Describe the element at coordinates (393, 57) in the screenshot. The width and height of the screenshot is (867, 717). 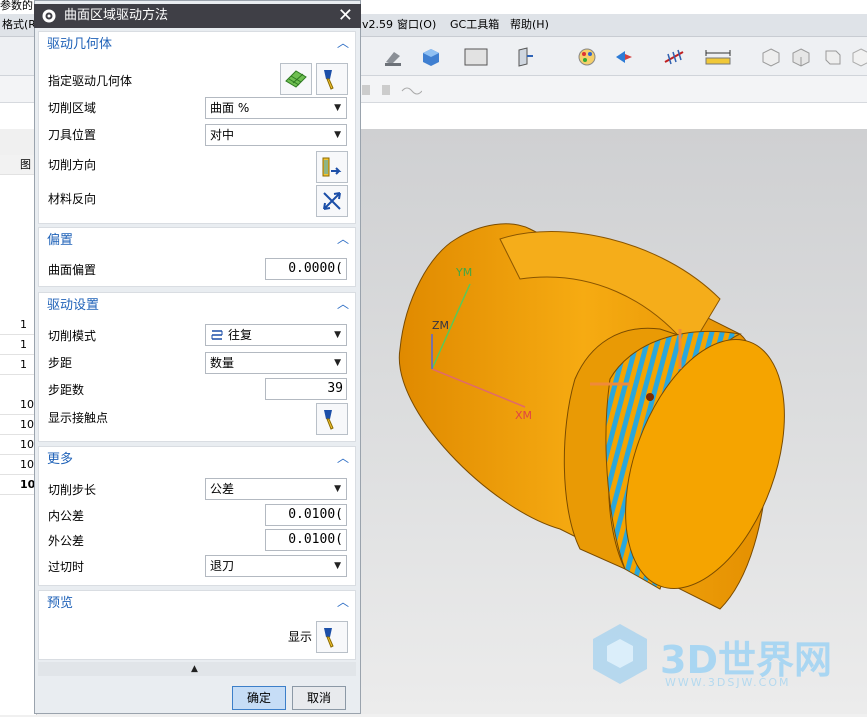
I see `fill-tool-icon` at that location.